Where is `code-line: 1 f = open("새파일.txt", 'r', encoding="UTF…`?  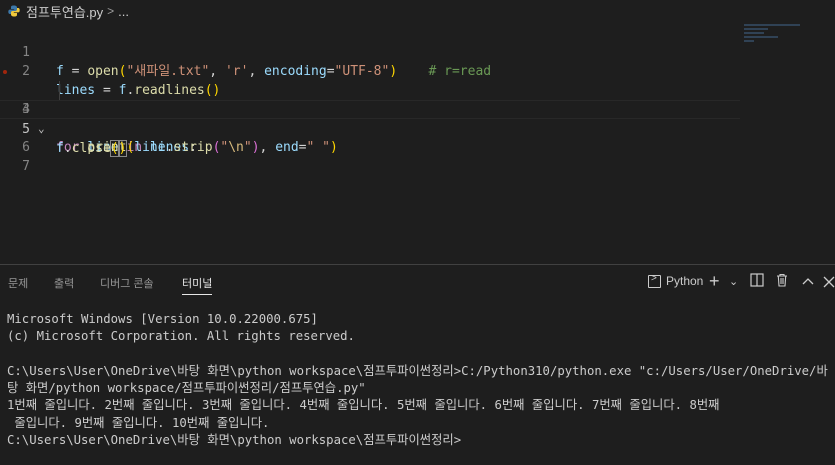
code-line: 1 f = open("새파일.txt", 'r', encoding="UTF… is located at coordinates (417, 51).